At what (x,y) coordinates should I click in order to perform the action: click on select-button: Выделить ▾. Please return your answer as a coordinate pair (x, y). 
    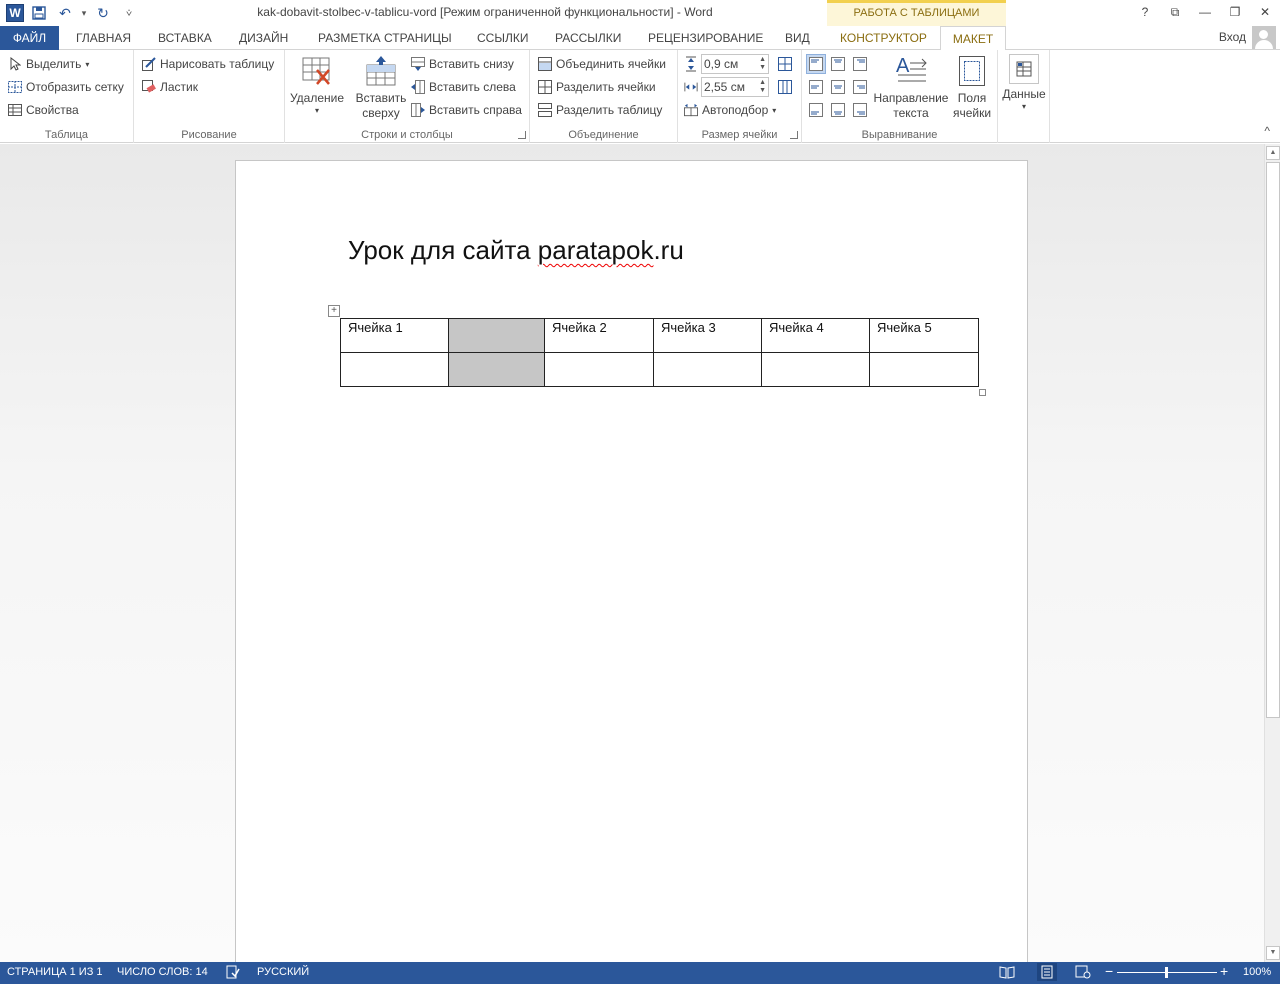
    Looking at the image, I should click on (48, 64).